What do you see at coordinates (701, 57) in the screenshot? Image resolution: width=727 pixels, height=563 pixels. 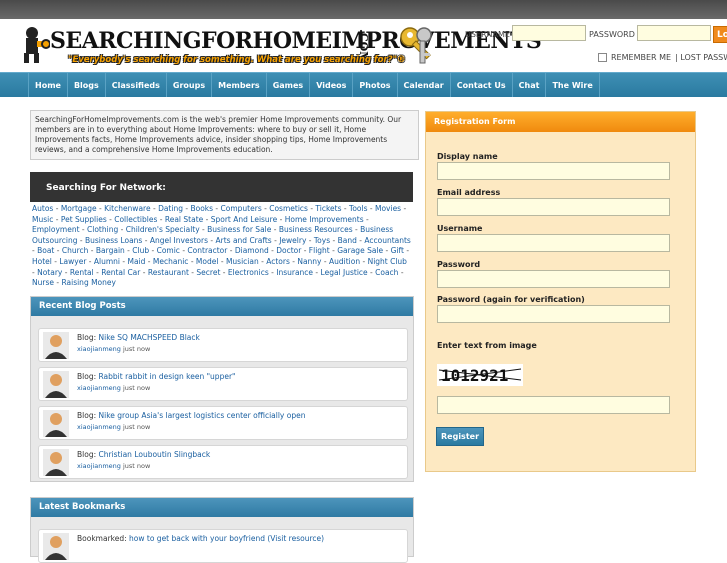 I see `lost-password-link: | LOST PASSW` at bounding box center [701, 57].